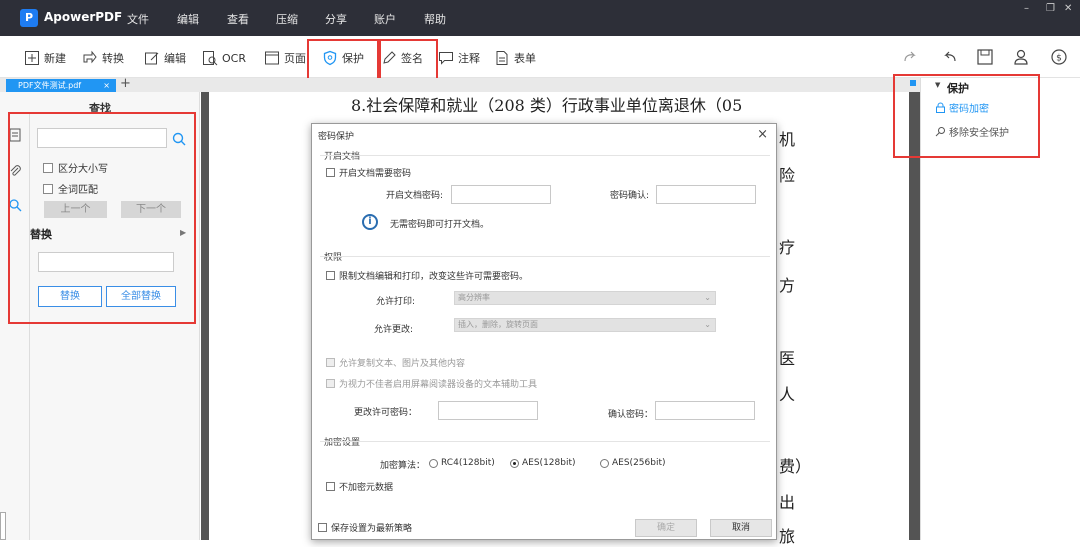 The height and width of the screenshot is (547, 1080). I want to click on no-metadata-label: 不加密元数据, so click(366, 488).